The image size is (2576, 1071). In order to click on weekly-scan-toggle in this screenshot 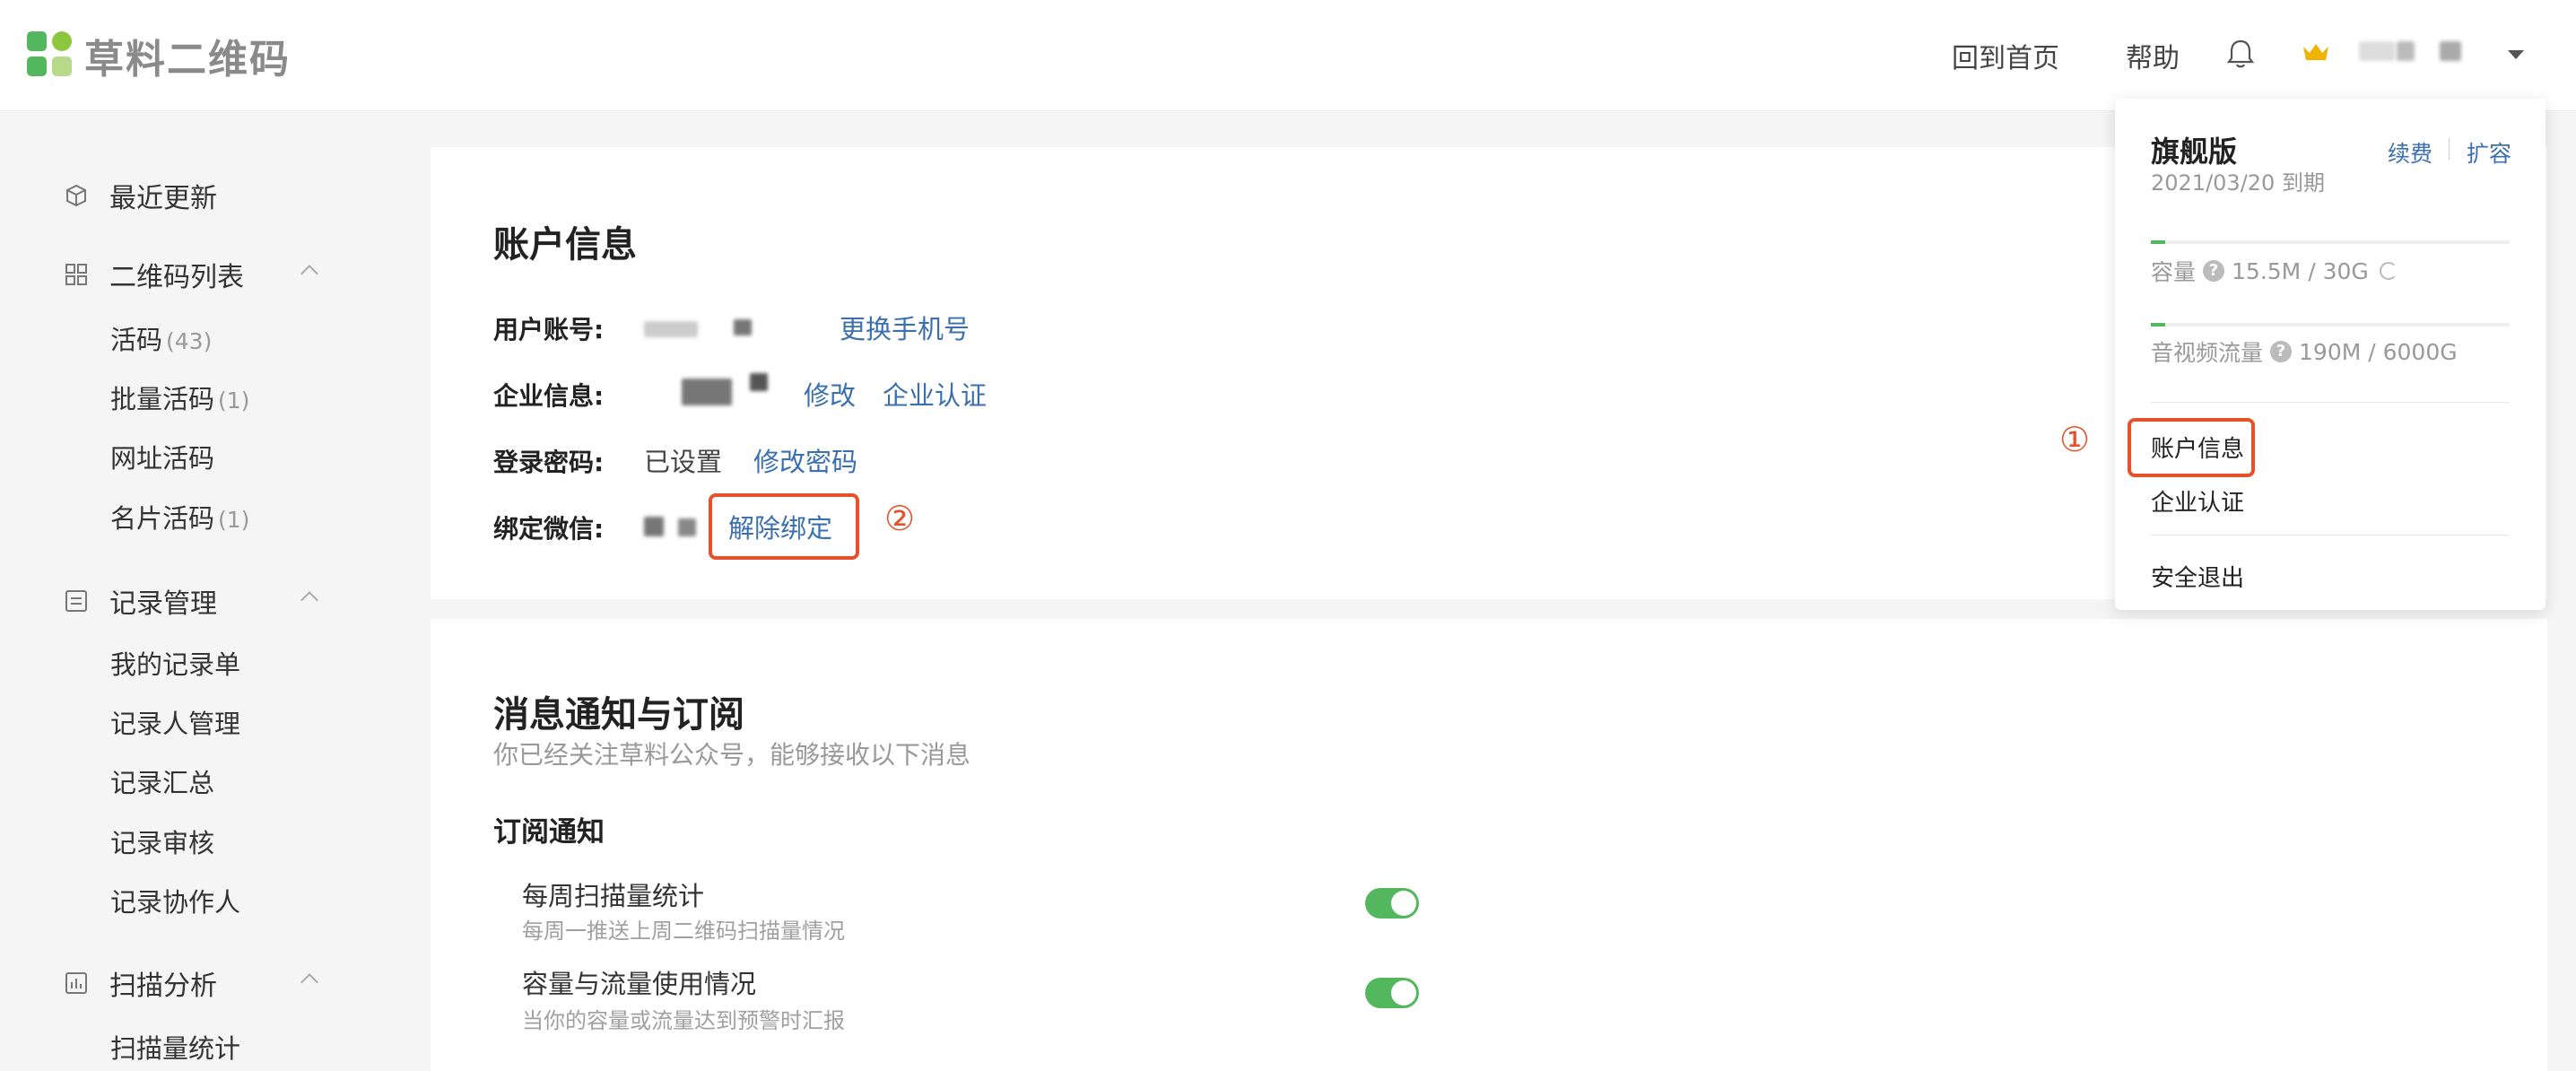, I will do `click(1392, 904)`.